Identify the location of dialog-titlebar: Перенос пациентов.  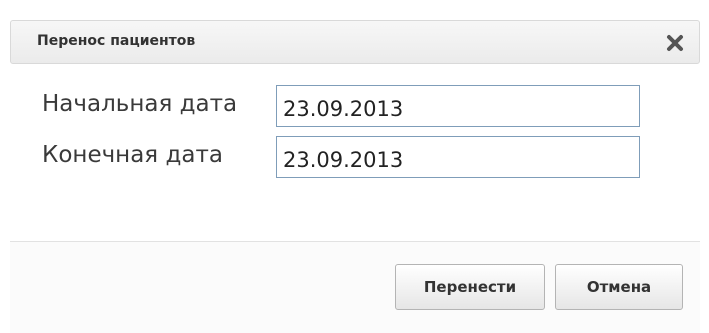
(355, 42).